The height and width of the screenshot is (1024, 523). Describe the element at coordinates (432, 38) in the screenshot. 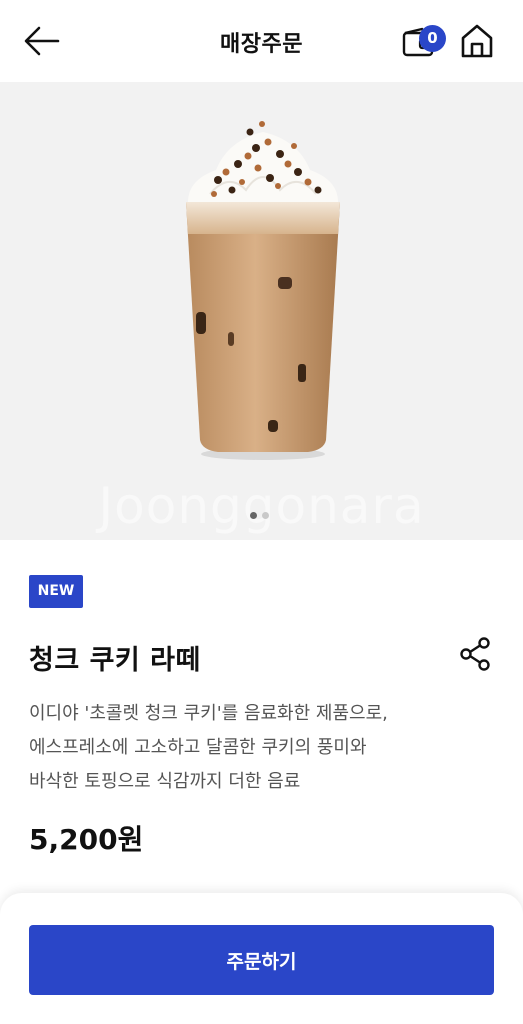

I see `cart-count-badge: 0` at that location.